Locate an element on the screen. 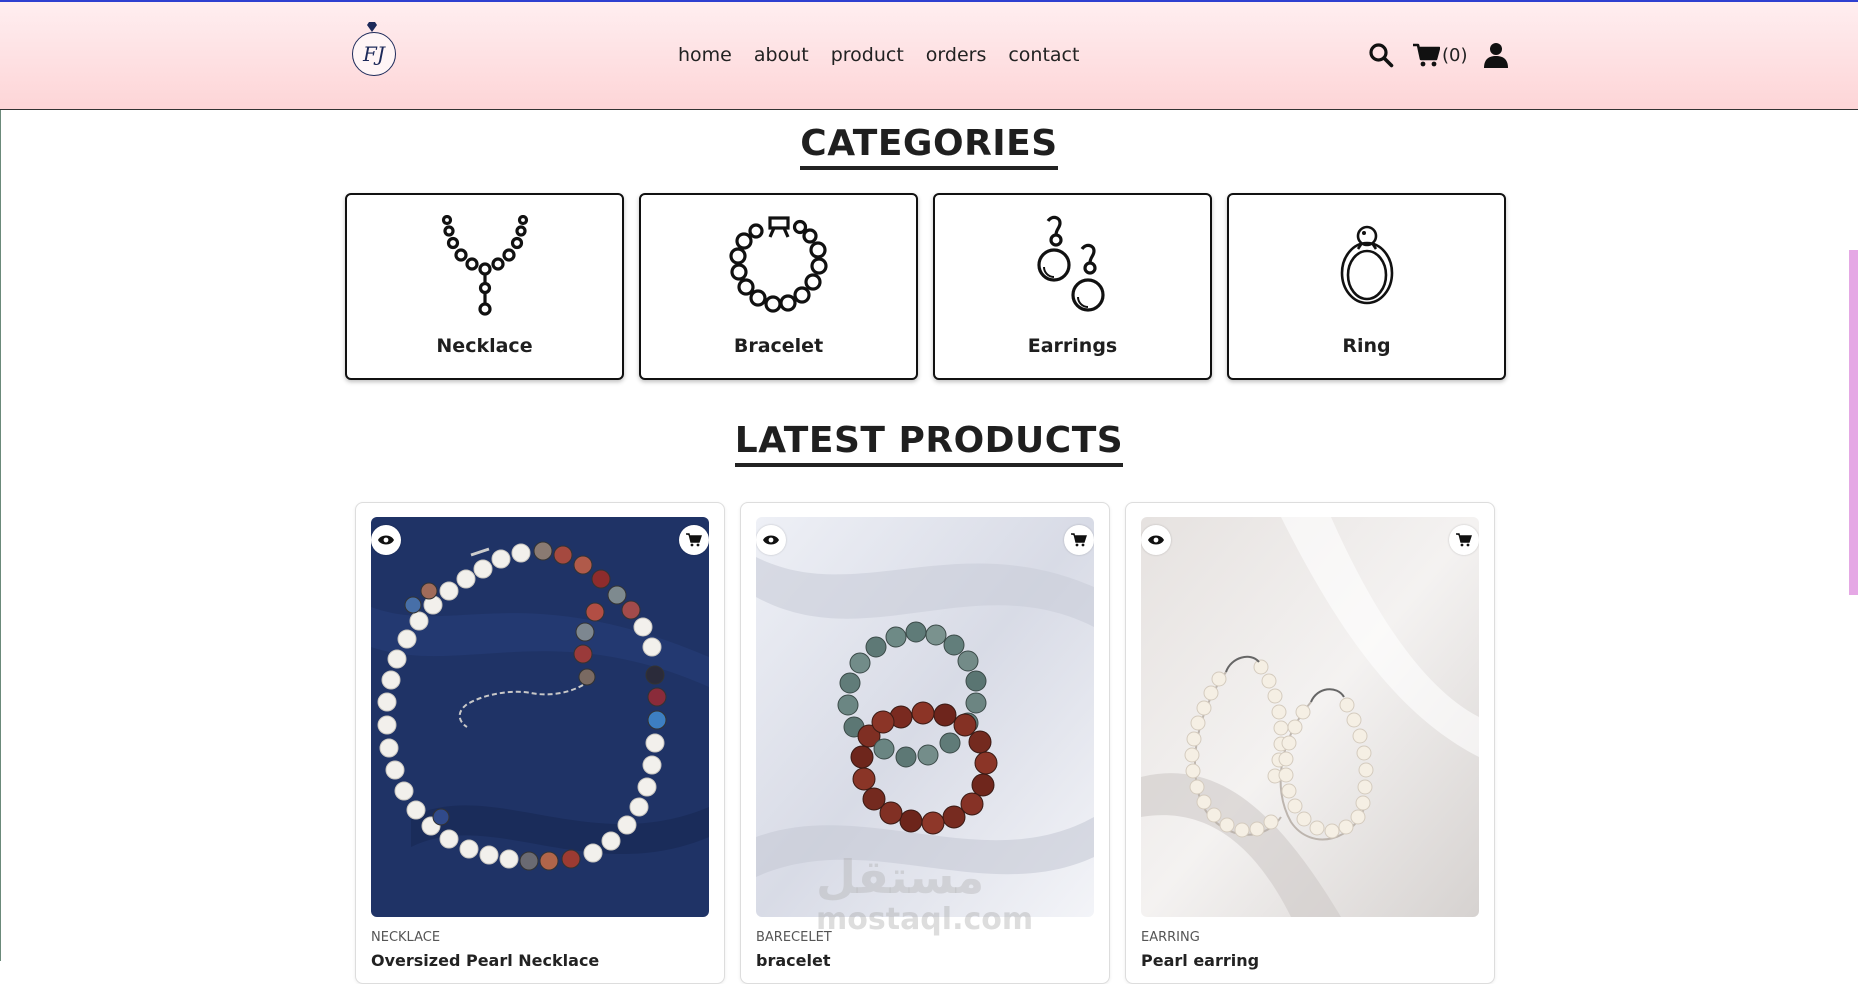 The image size is (1858, 984). product-card: NECKLACE Oversized Pearl Necklace is located at coordinates (540, 743).